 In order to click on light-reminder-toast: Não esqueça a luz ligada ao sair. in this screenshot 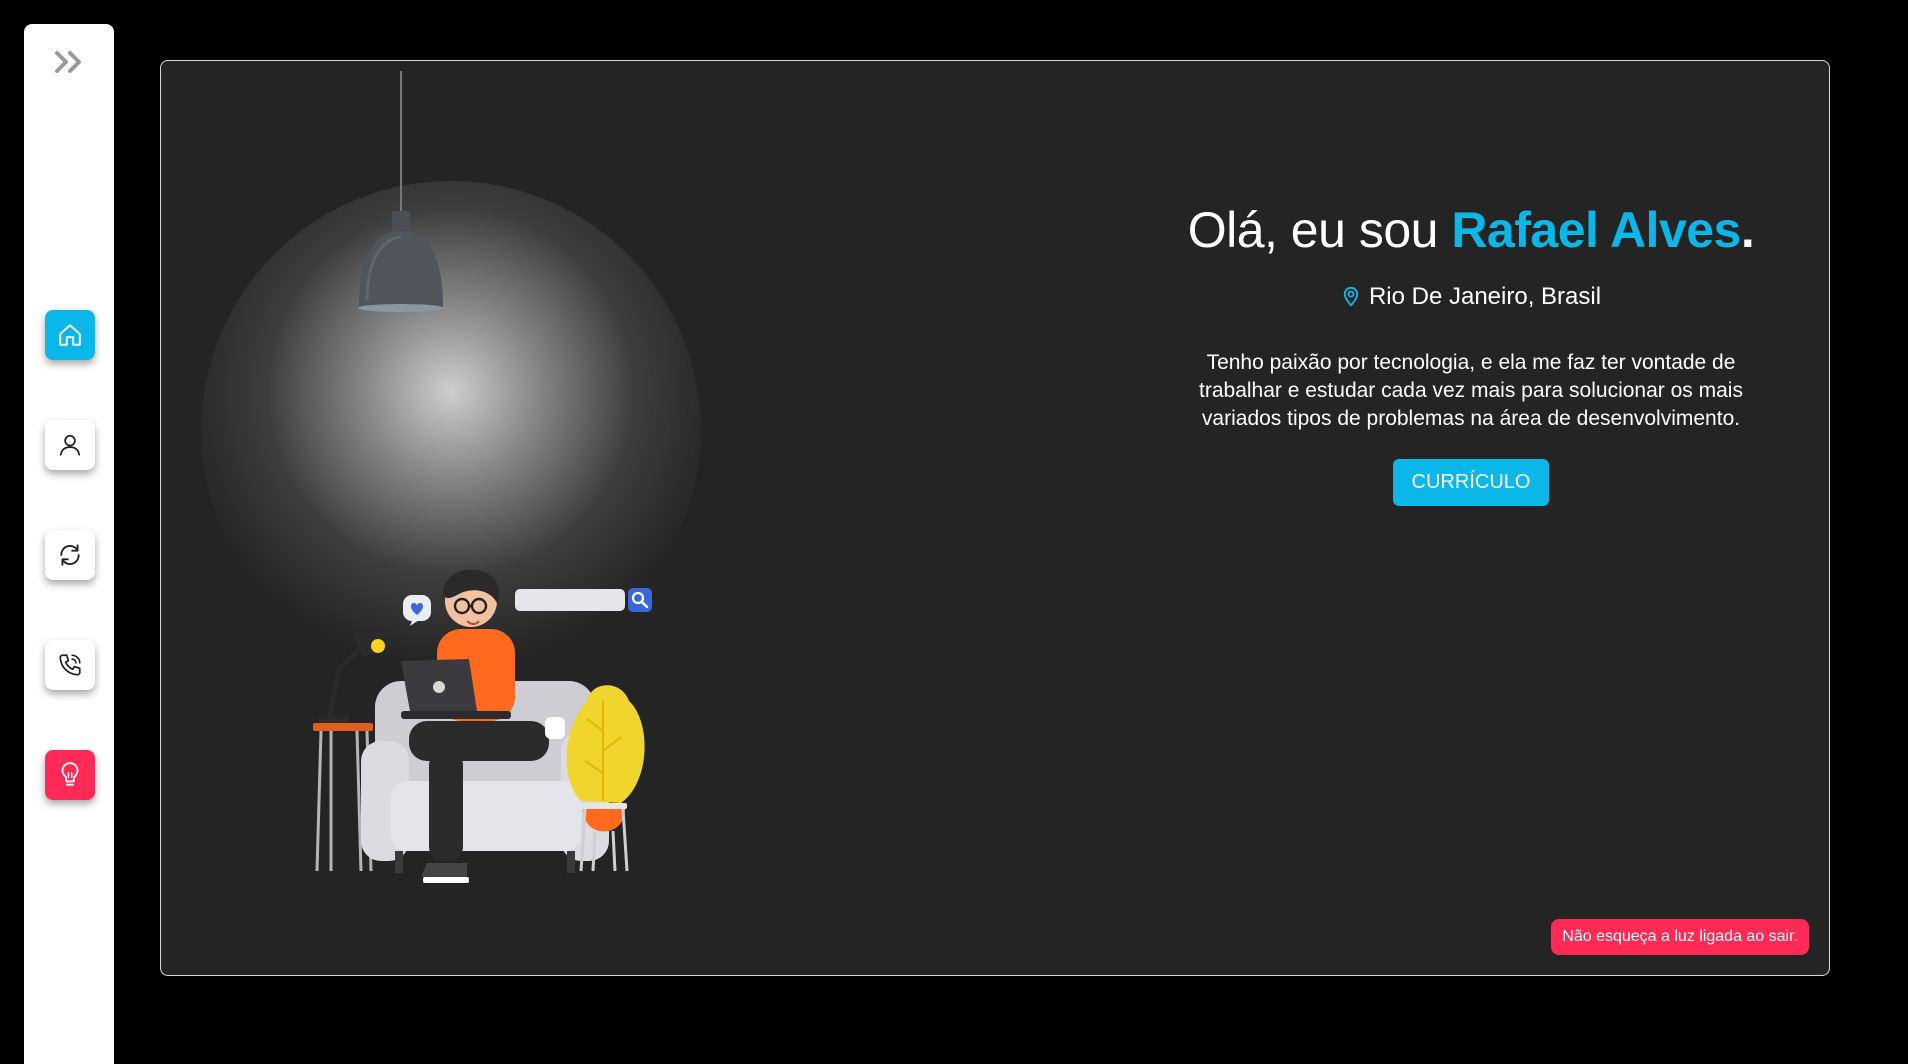, I will do `click(1680, 937)`.